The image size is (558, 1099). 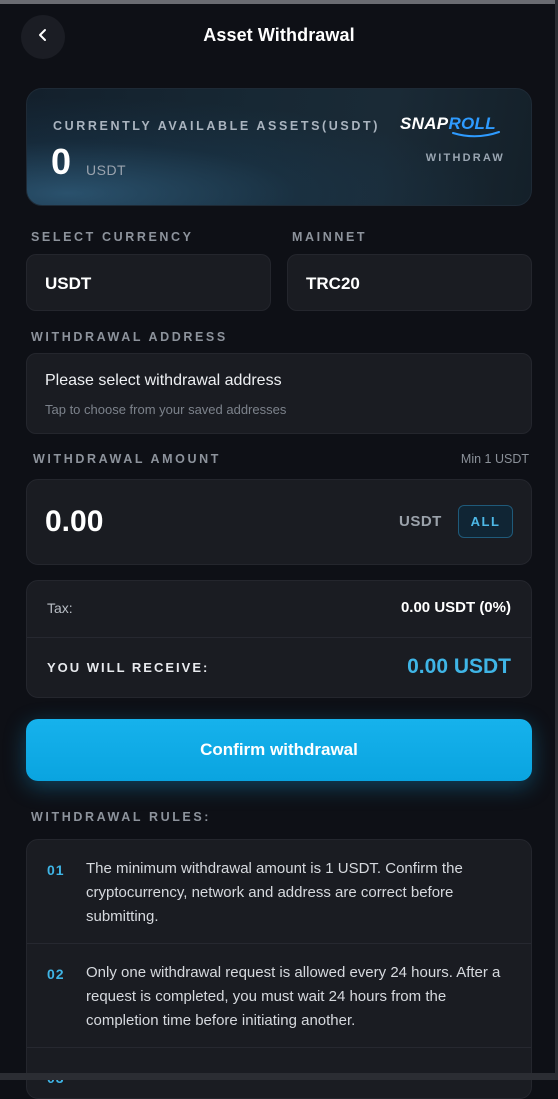 What do you see at coordinates (195, 522) in the screenshot?
I see `amount-input` at bounding box center [195, 522].